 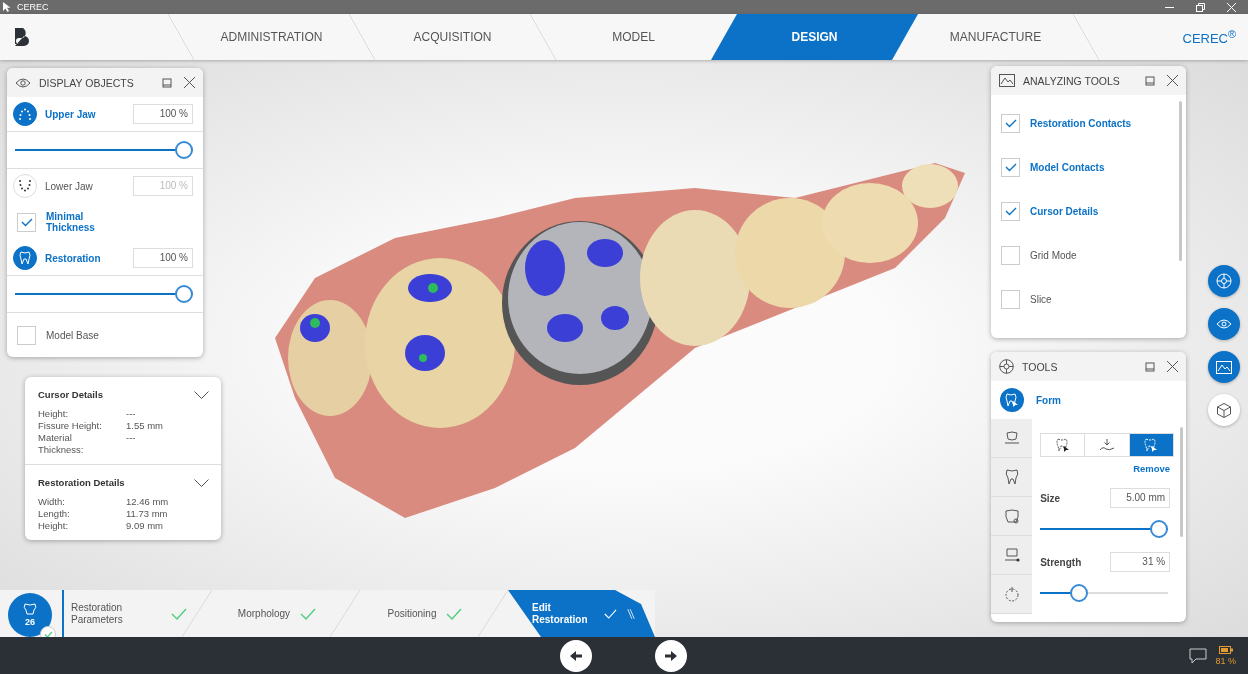 I want to click on image-analysis-icon, so click(x=1224, y=367).